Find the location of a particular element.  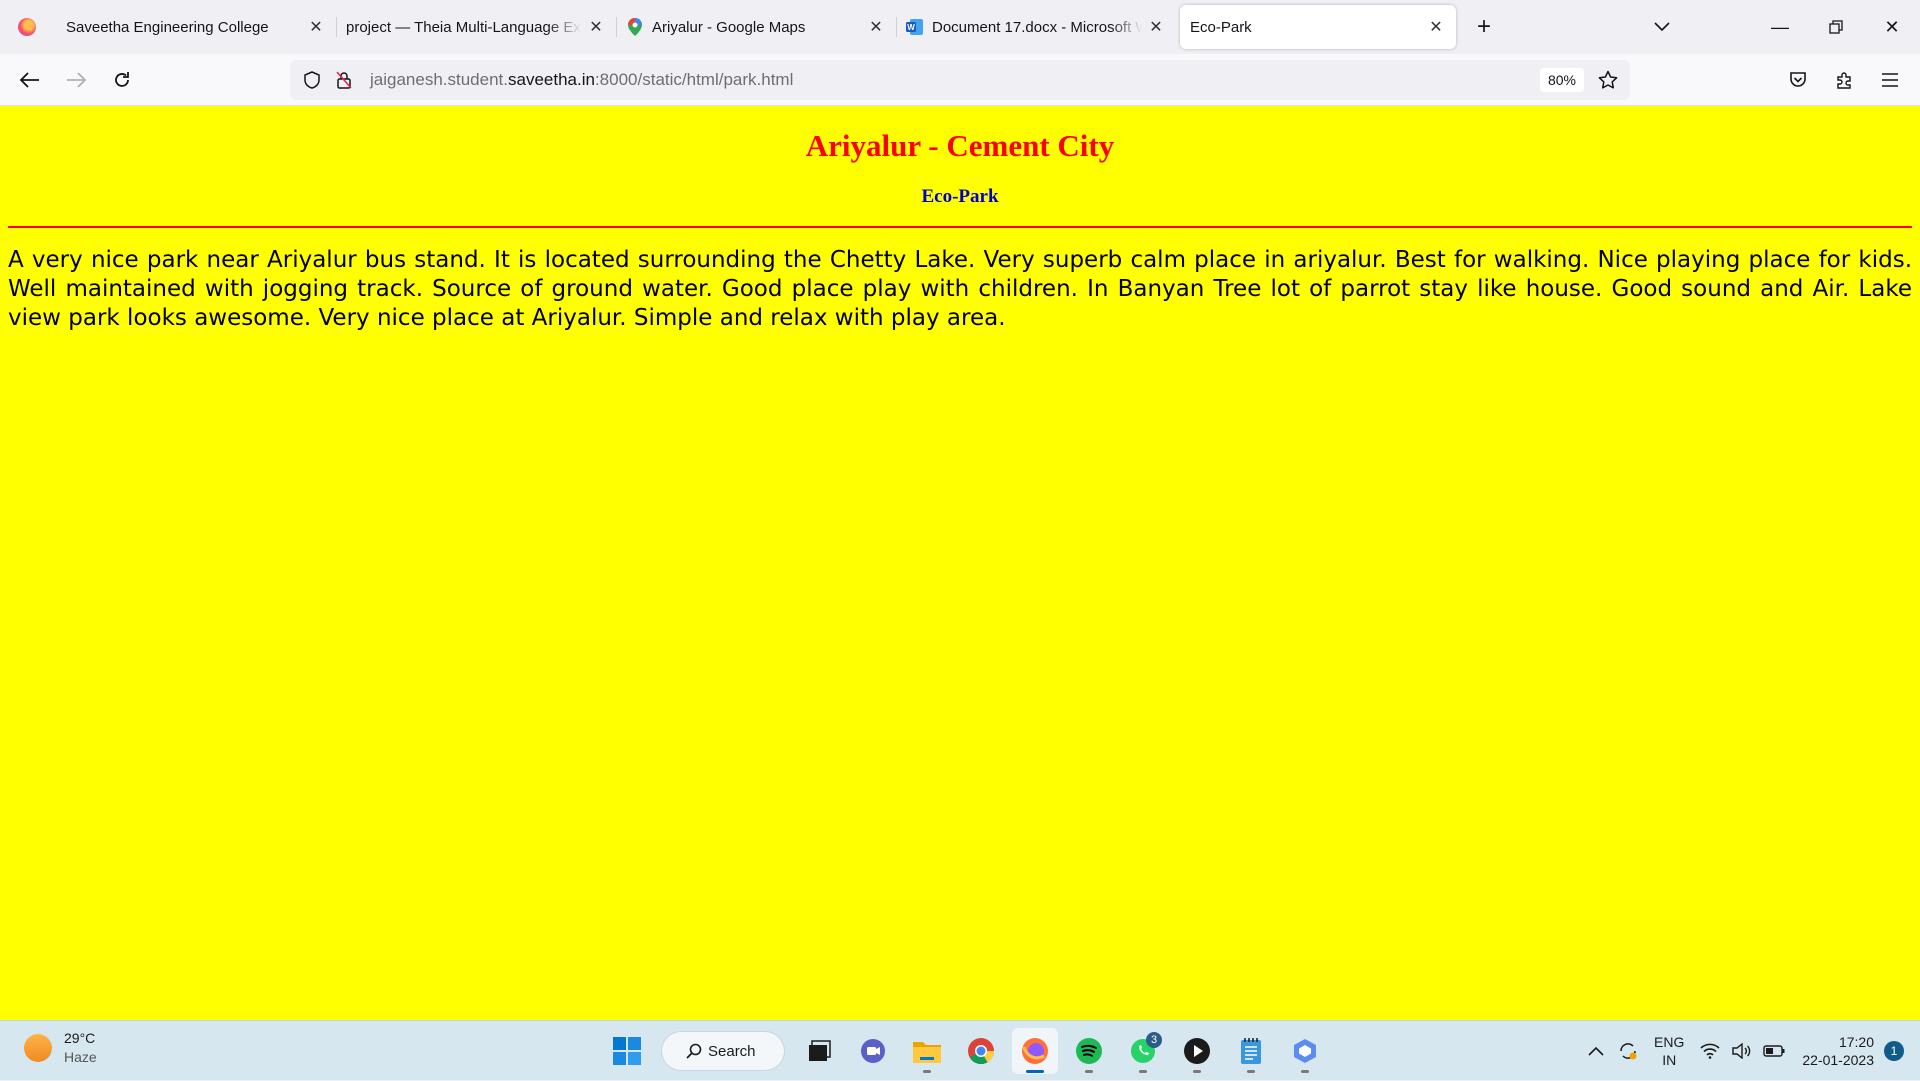

app-menu-button is located at coordinates (1890, 80).